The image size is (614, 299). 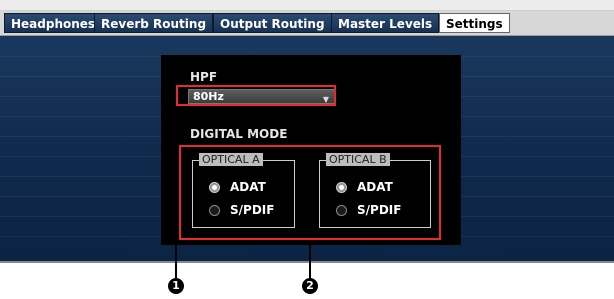 What do you see at coordinates (154, 23) in the screenshot?
I see `tab-reverb-routing: Reverb Routing` at bounding box center [154, 23].